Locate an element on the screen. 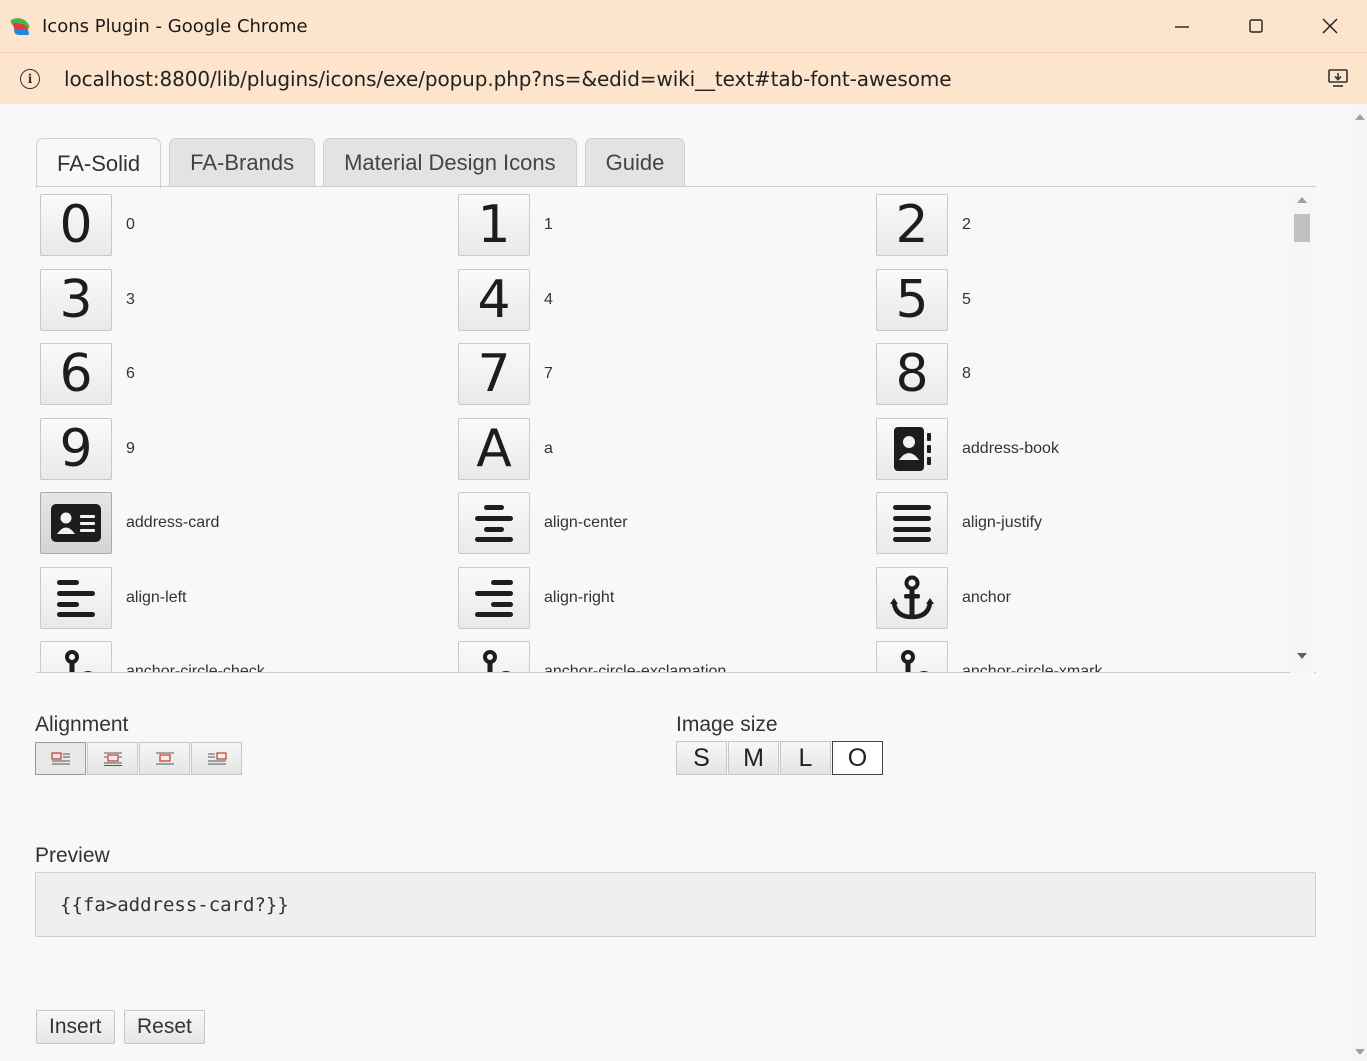  icon-anchor-circle-check-button is located at coordinates (76, 656).